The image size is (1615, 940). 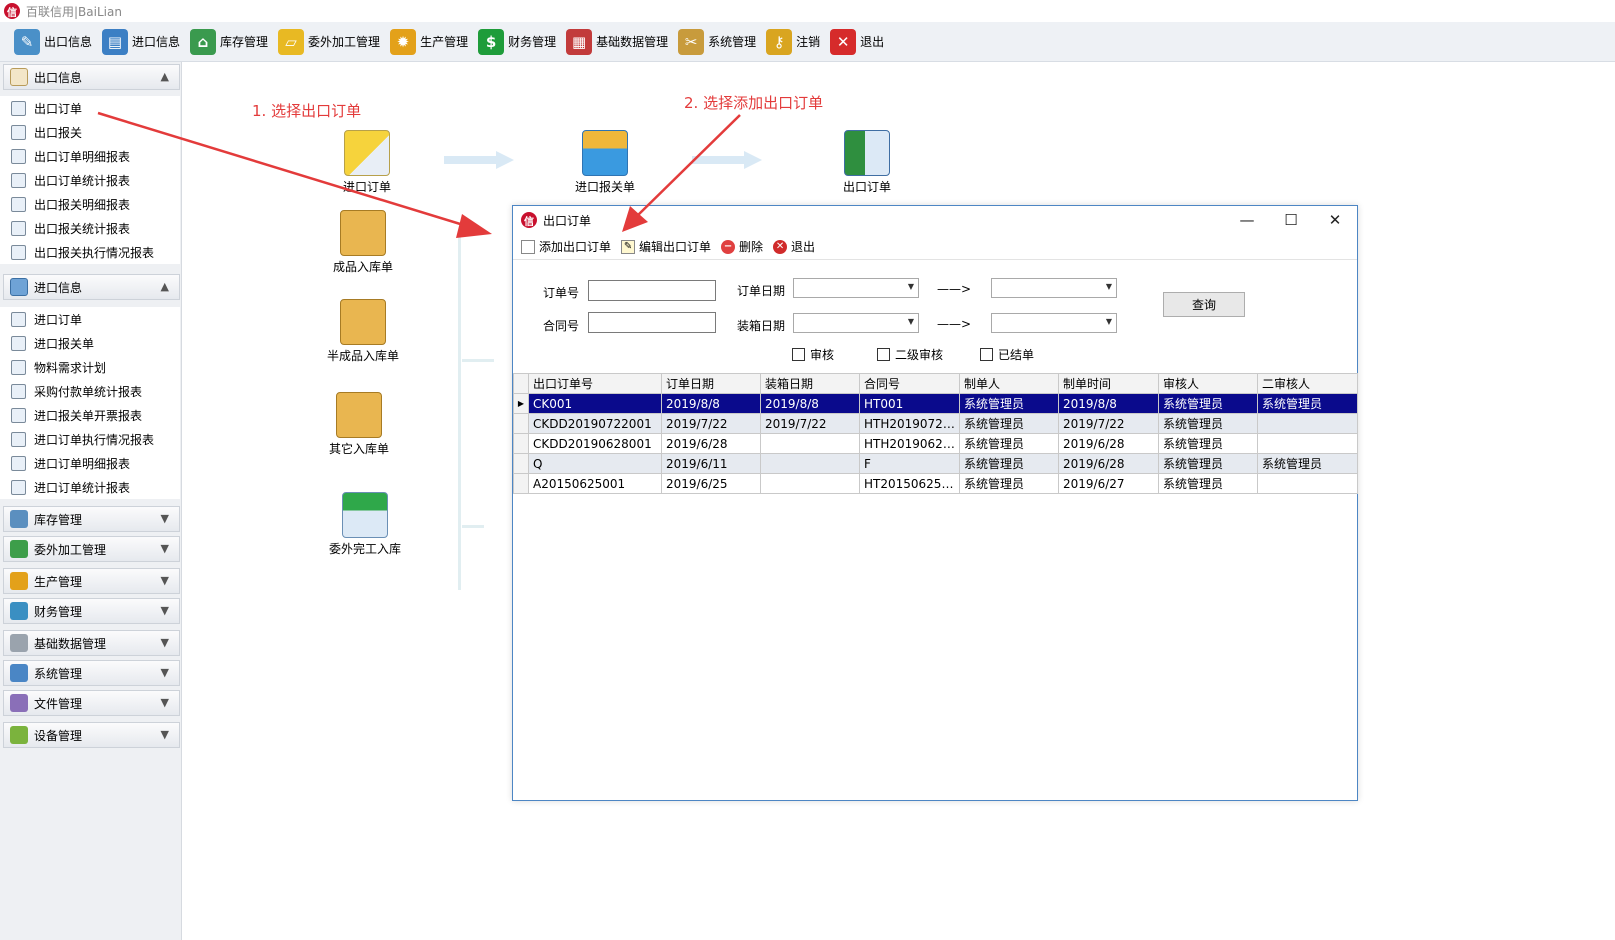 I want to click on sidebar-group-7: 设备管理 ▼, so click(x=91, y=735).